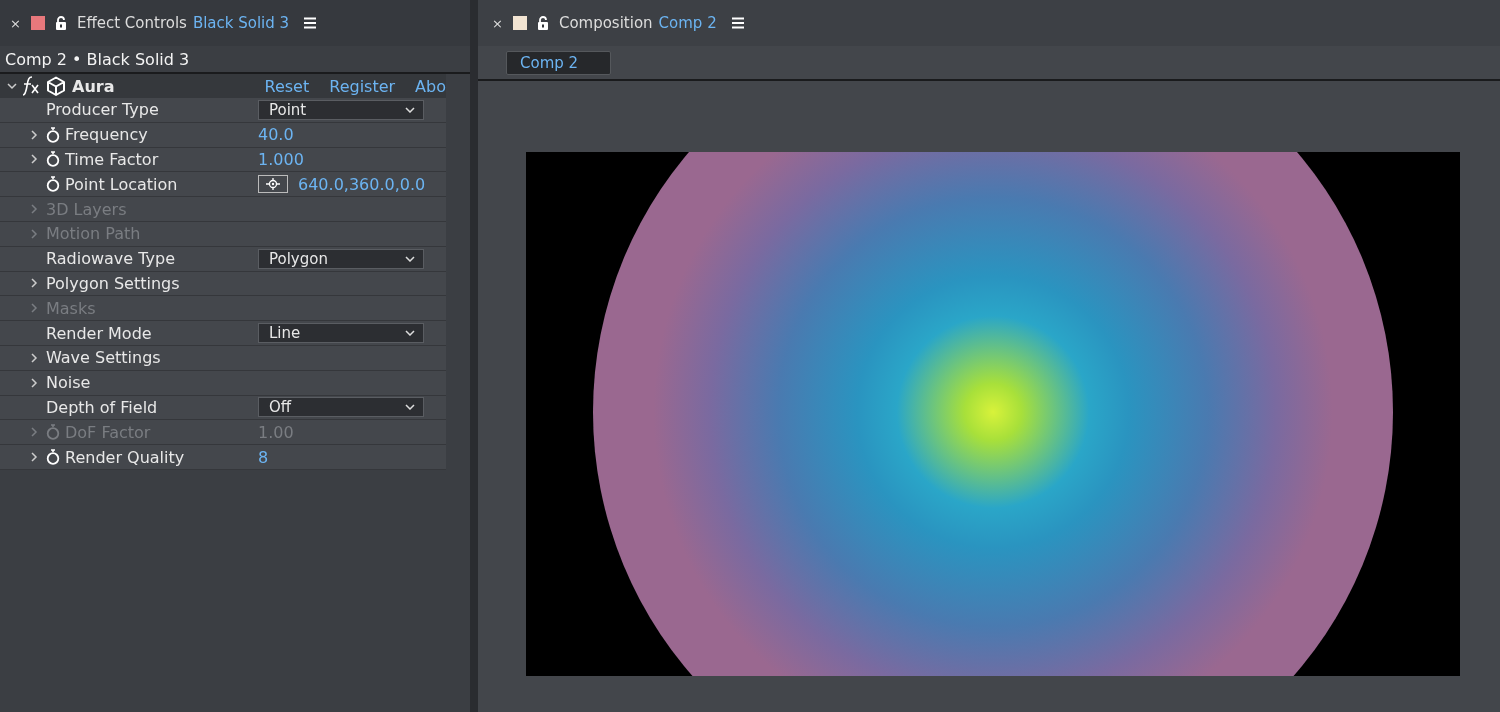 The width and height of the screenshot is (1500, 712). I want to click on crosshair-icon, so click(273, 184).